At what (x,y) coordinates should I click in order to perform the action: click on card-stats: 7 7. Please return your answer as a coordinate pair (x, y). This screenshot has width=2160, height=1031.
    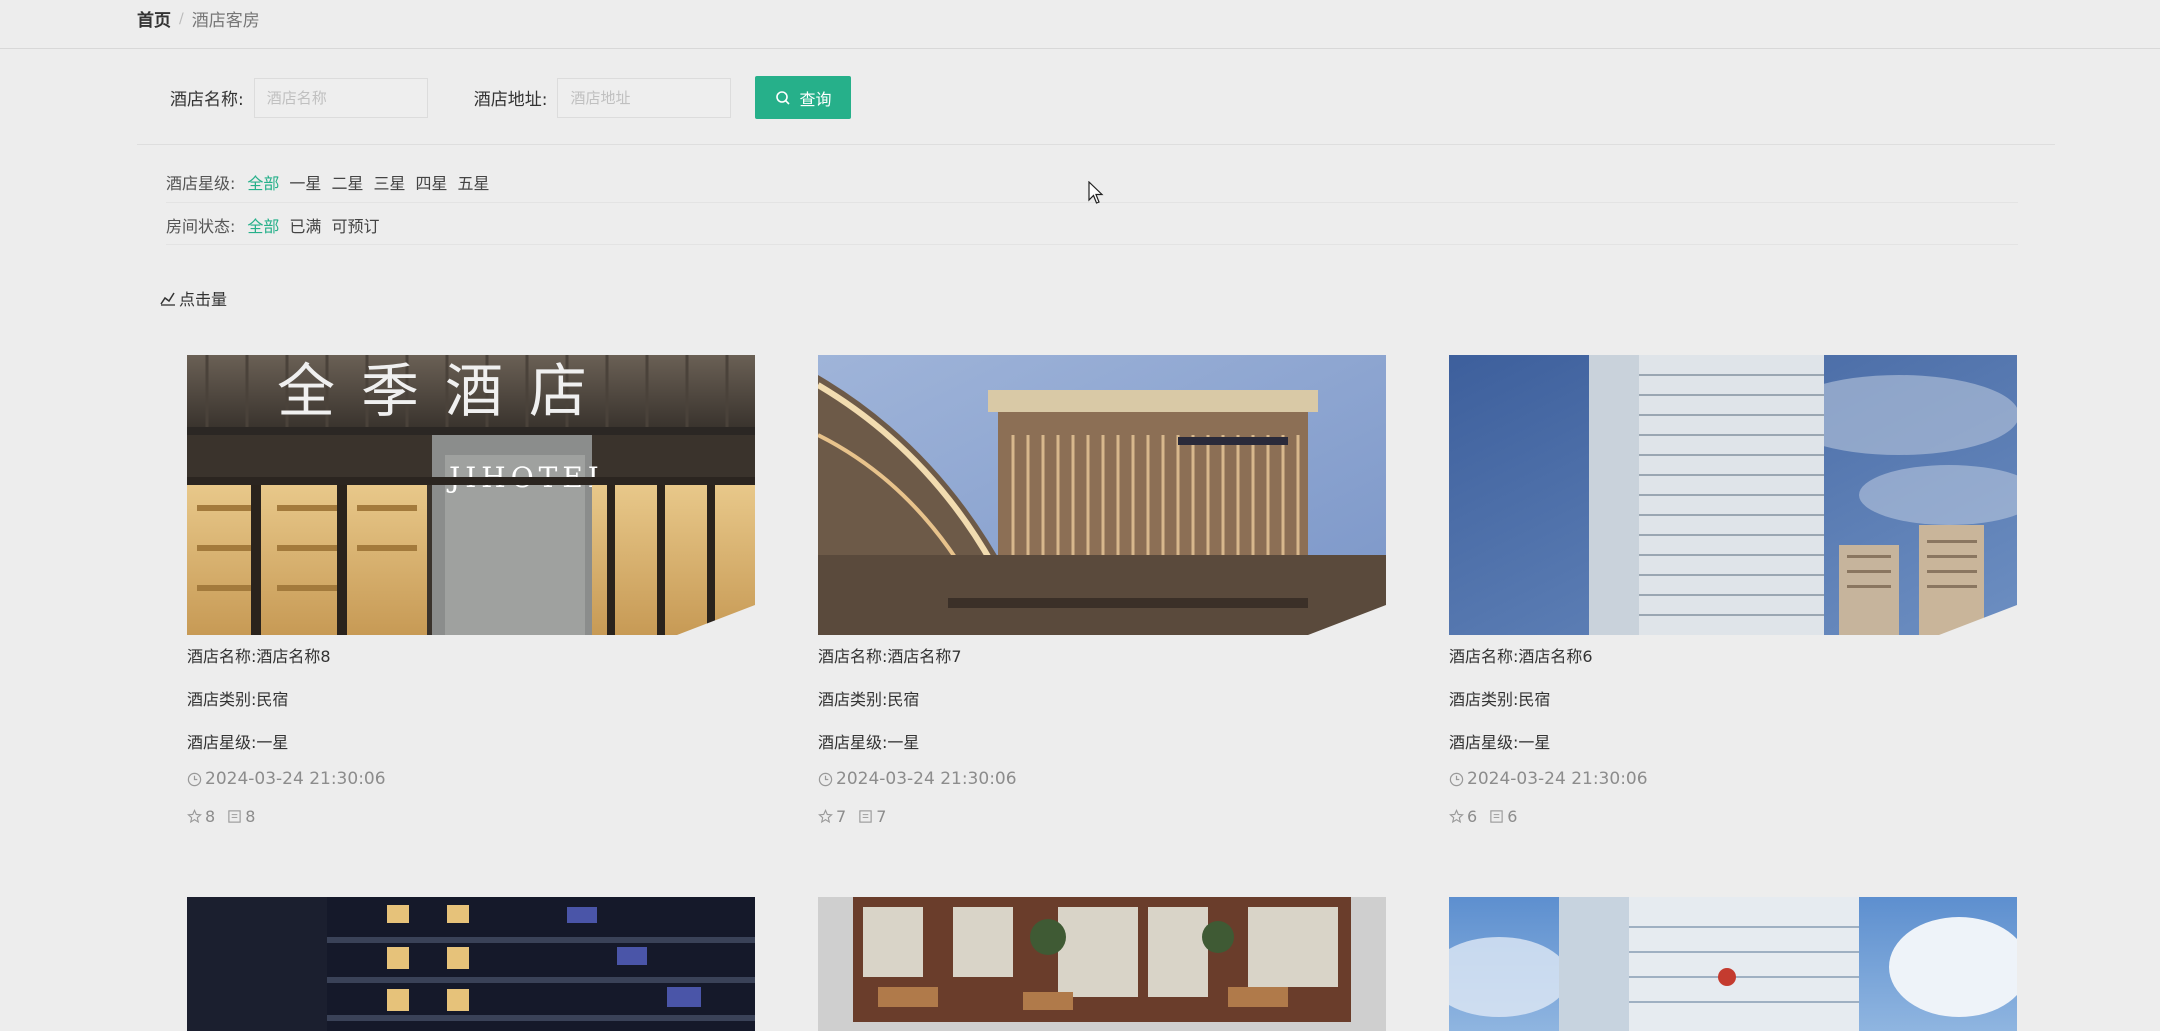
    Looking at the image, I should click on (858, 816).